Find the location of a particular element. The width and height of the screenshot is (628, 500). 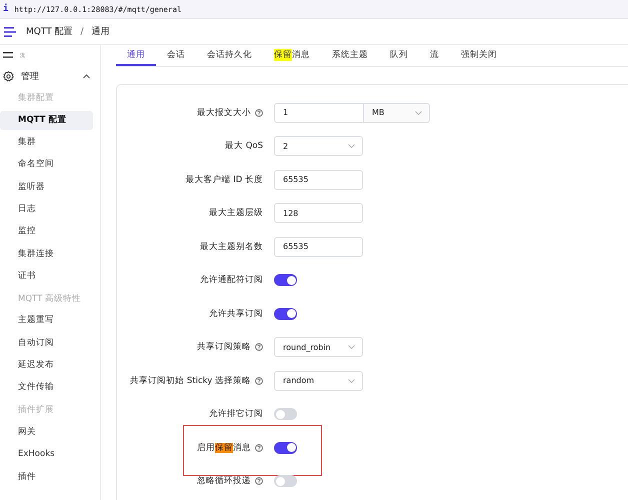

menu-icon is located at coordinates (10, 31).